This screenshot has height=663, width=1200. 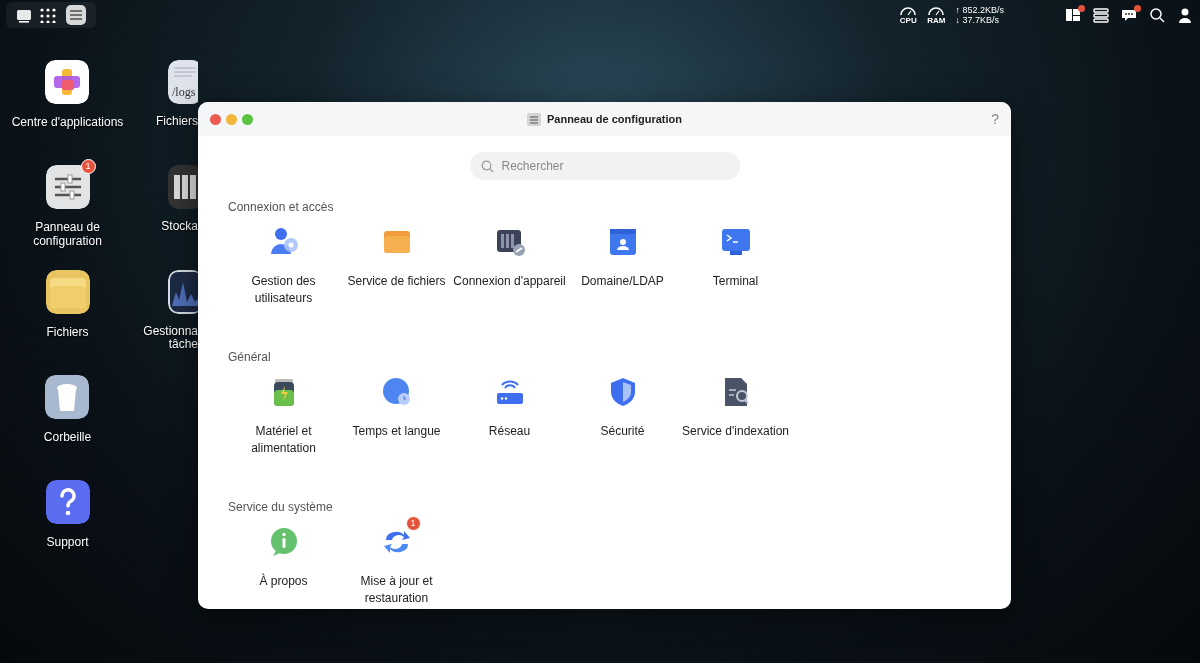 I want to click on cpu-gauge-label: CPU, so click(x=908, y=20).